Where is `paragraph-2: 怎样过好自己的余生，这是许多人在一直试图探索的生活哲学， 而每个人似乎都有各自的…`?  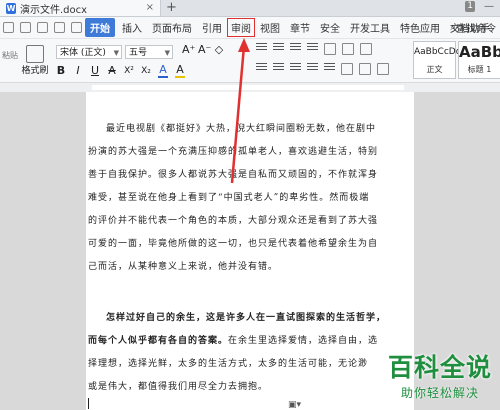 paragraph-2: 怎样过好自己的余生，这是许多人在一直试图探索的生活哲学， 而每个人似乎都有各自的… is located at coordinates (250, 353).